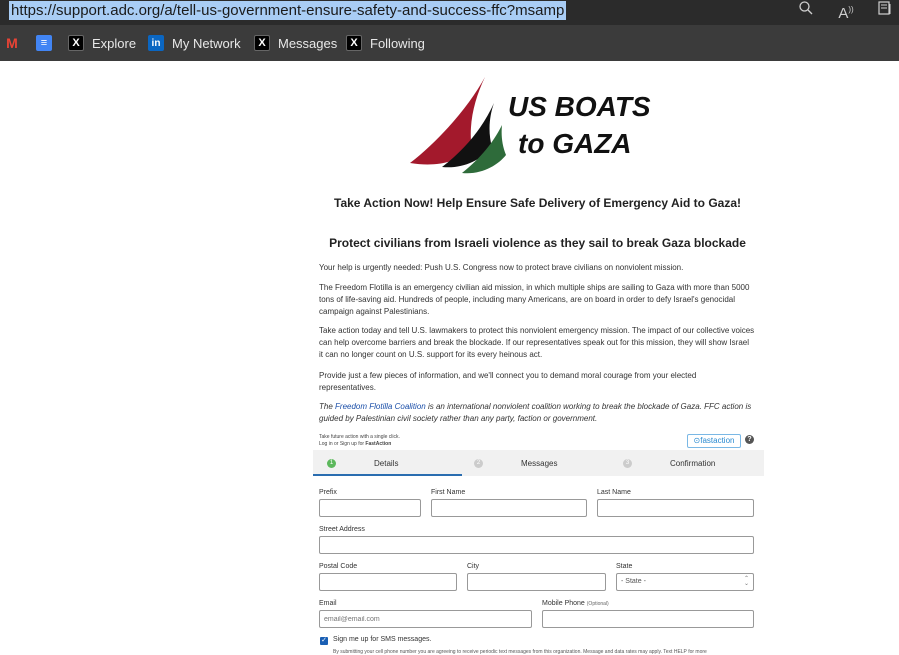  What do you see at coordinates (669, 463) in the screenshot?
I see `step-confirmation: 3 Confirmation` at bounding box center [669, 463].